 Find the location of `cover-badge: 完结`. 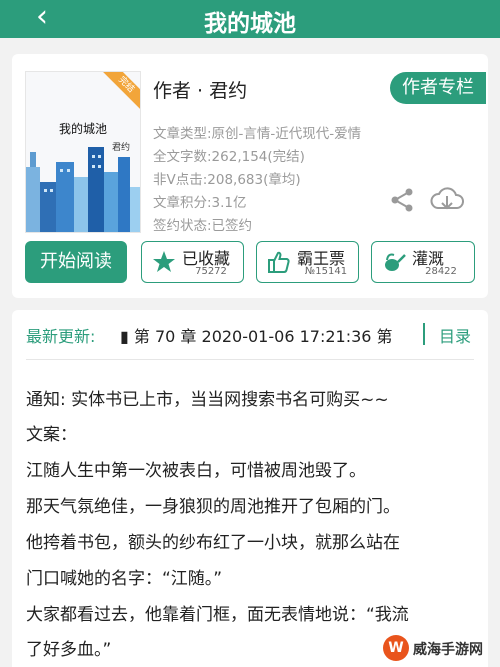

cover-badge: 完结 is located at coordinates (120, 91).